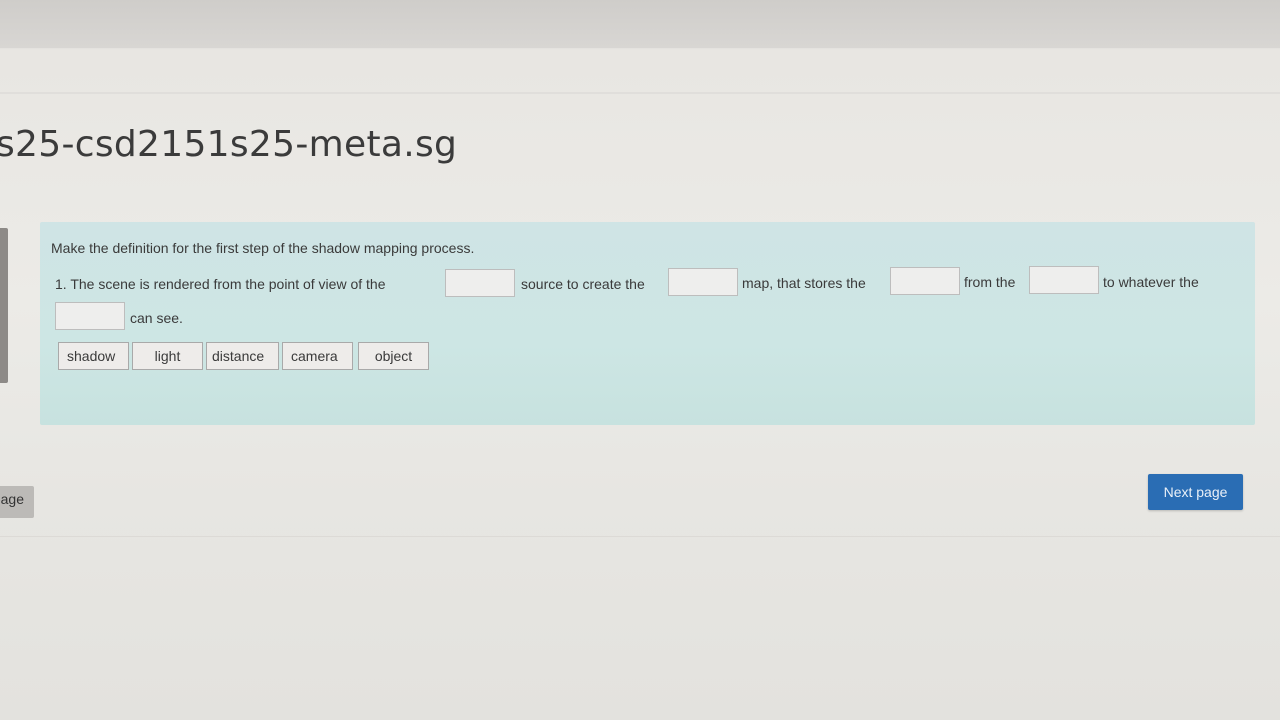 This screenshot has width=1280, height=720. What do you see at coordinates (1195, 492) in the screenshot?
I see `next-page-button: Next page` at bounding box center [1195, 492].